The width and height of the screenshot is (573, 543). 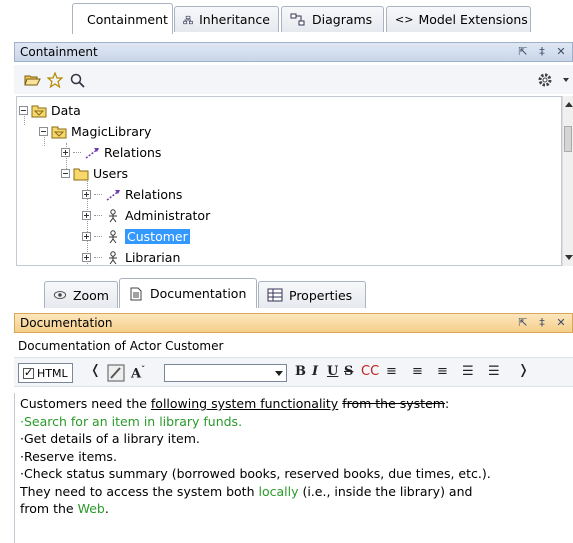 I want to click on tree-node-label: Data, so click(x=66, y=110).